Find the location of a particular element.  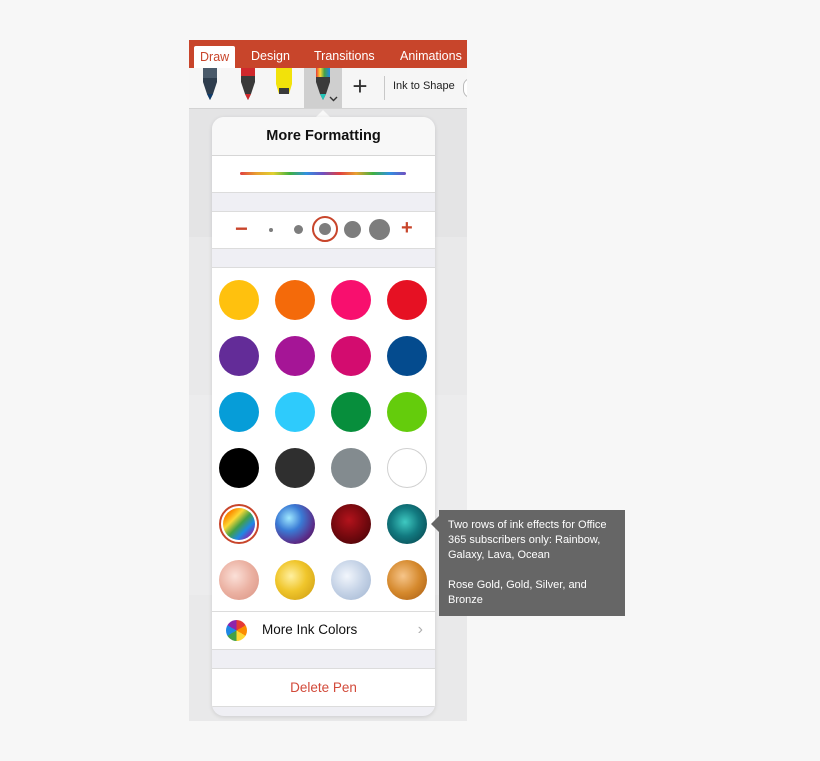

color-wheel-icon is located at coordinates (236, 630).